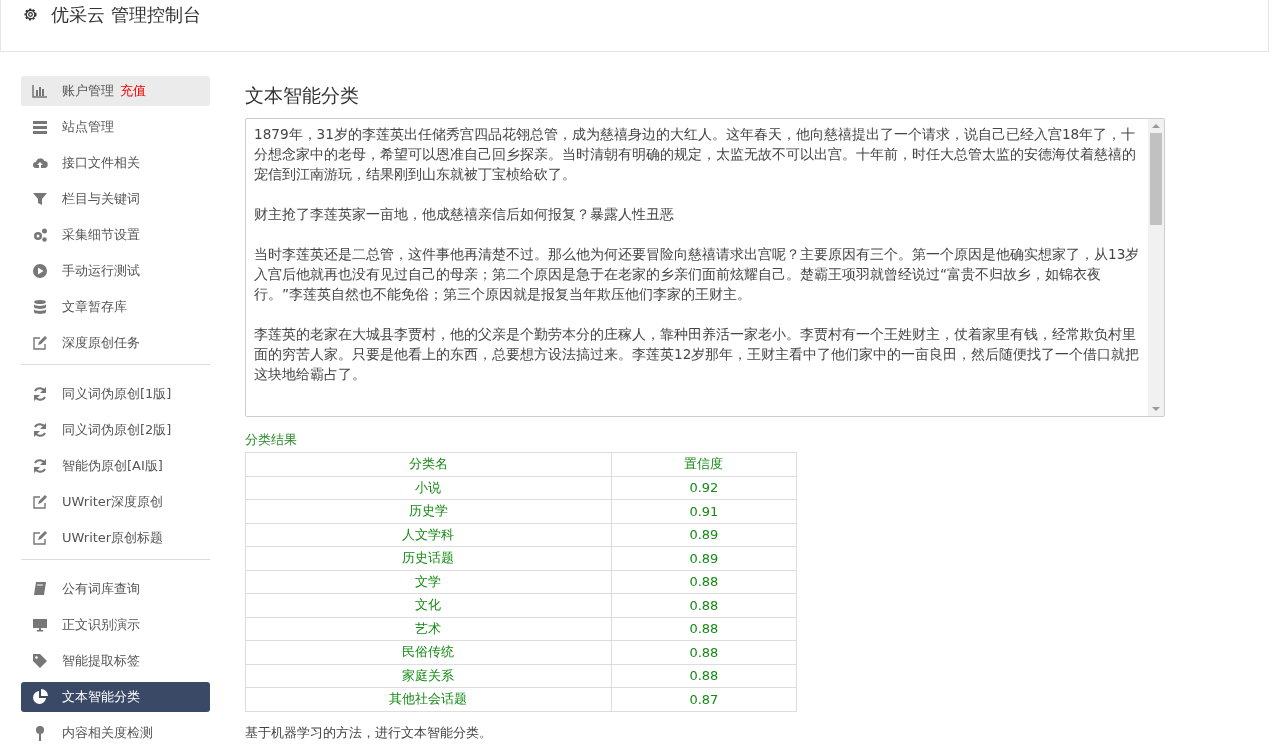 The image size is (1280, 745). I want to click on sidebar-item: 文本智能分类, so click(115, 697).